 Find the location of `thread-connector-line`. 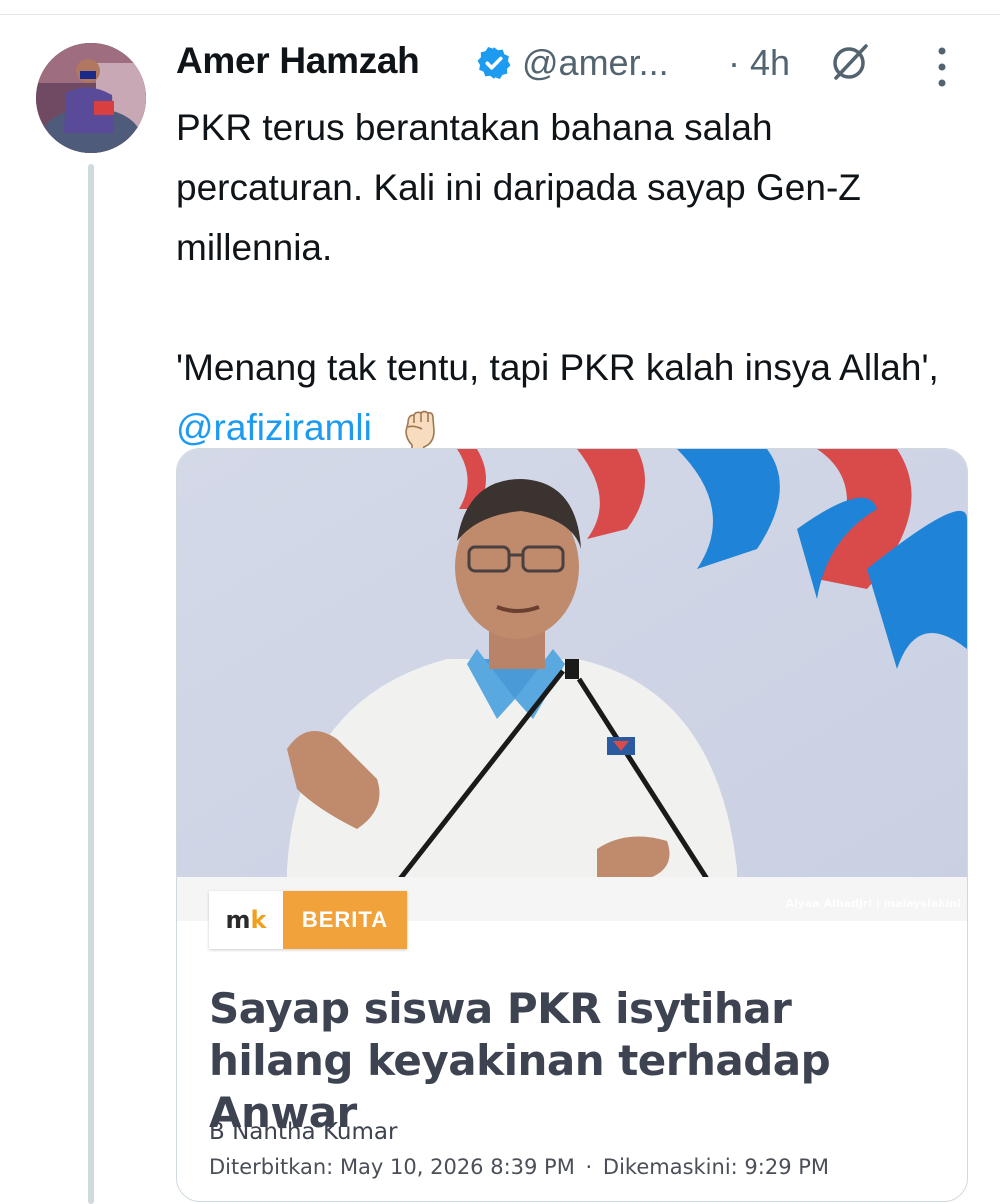

thread-connector-line is located at coordinates (91, 684).